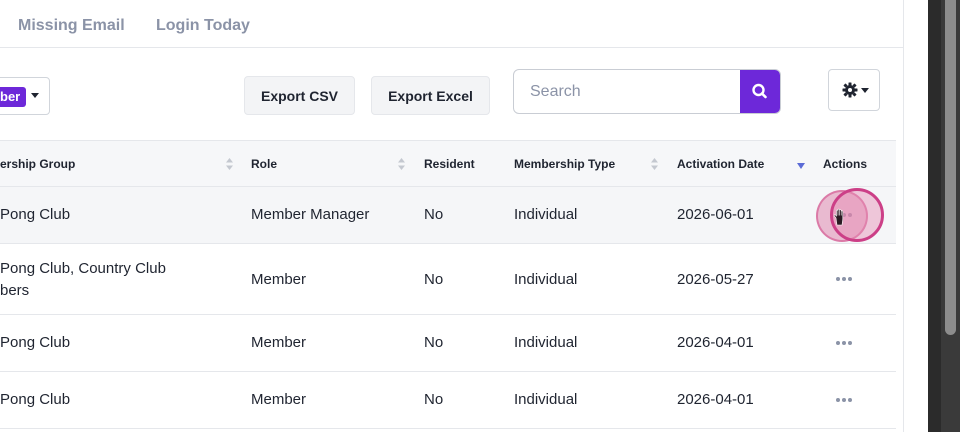 This screenshot has height=432, width=960. I want to click on search-button, so click(760, 91).